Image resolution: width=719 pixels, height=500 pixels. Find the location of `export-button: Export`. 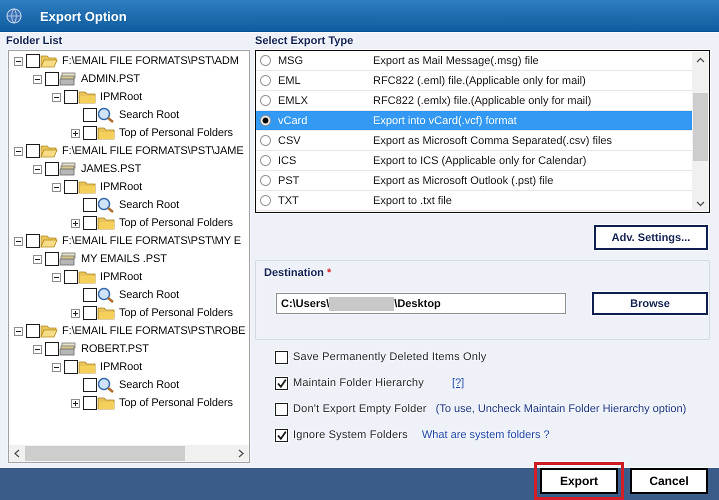

export-button: Export is located at coordinates (579, 481).